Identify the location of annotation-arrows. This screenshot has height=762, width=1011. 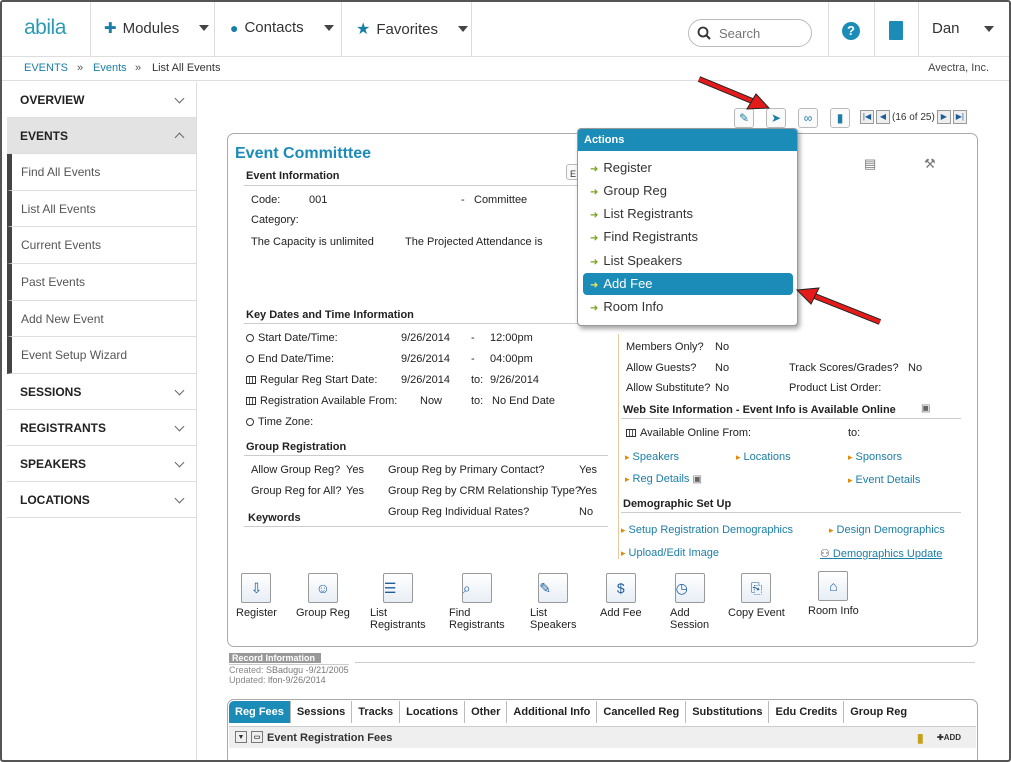
(789, 200).